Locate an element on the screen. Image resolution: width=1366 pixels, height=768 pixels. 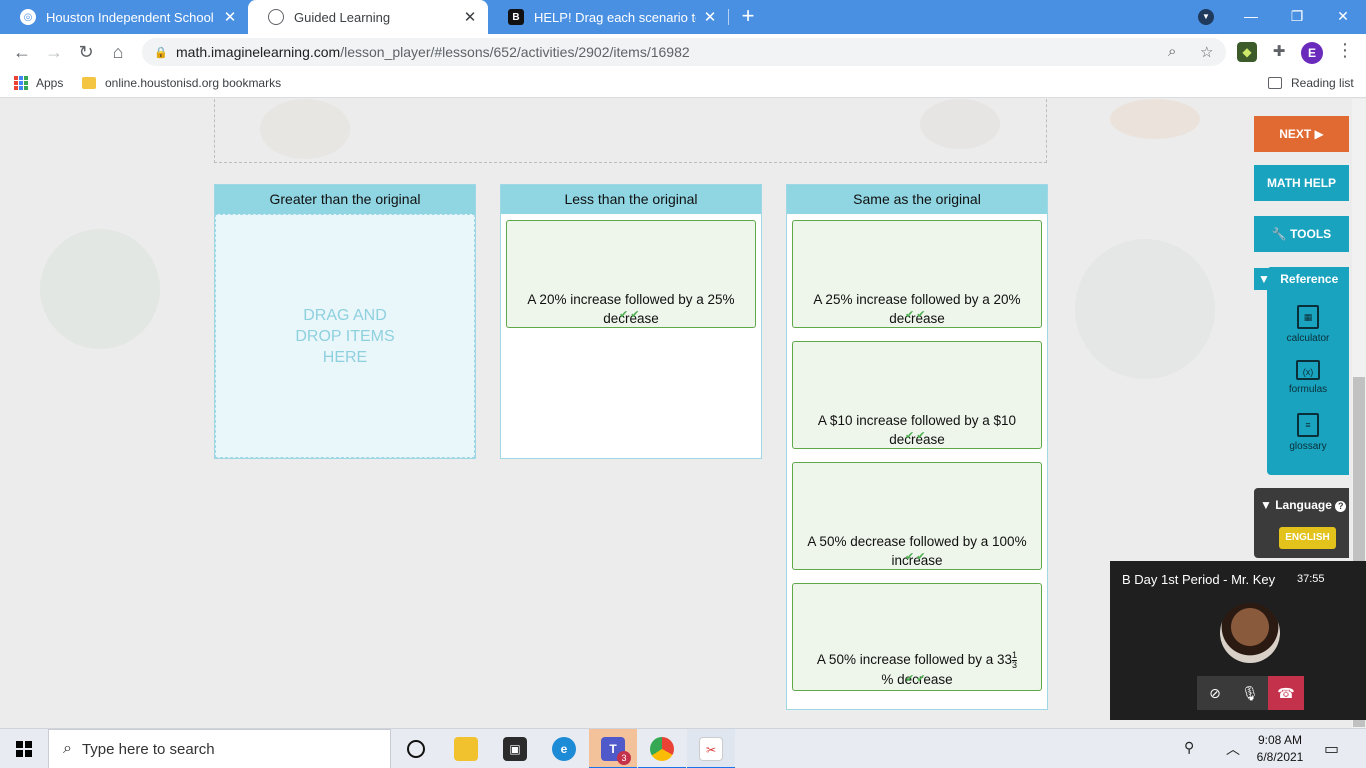
forward-arrow-icon: → is located at coordinates (54, 52).